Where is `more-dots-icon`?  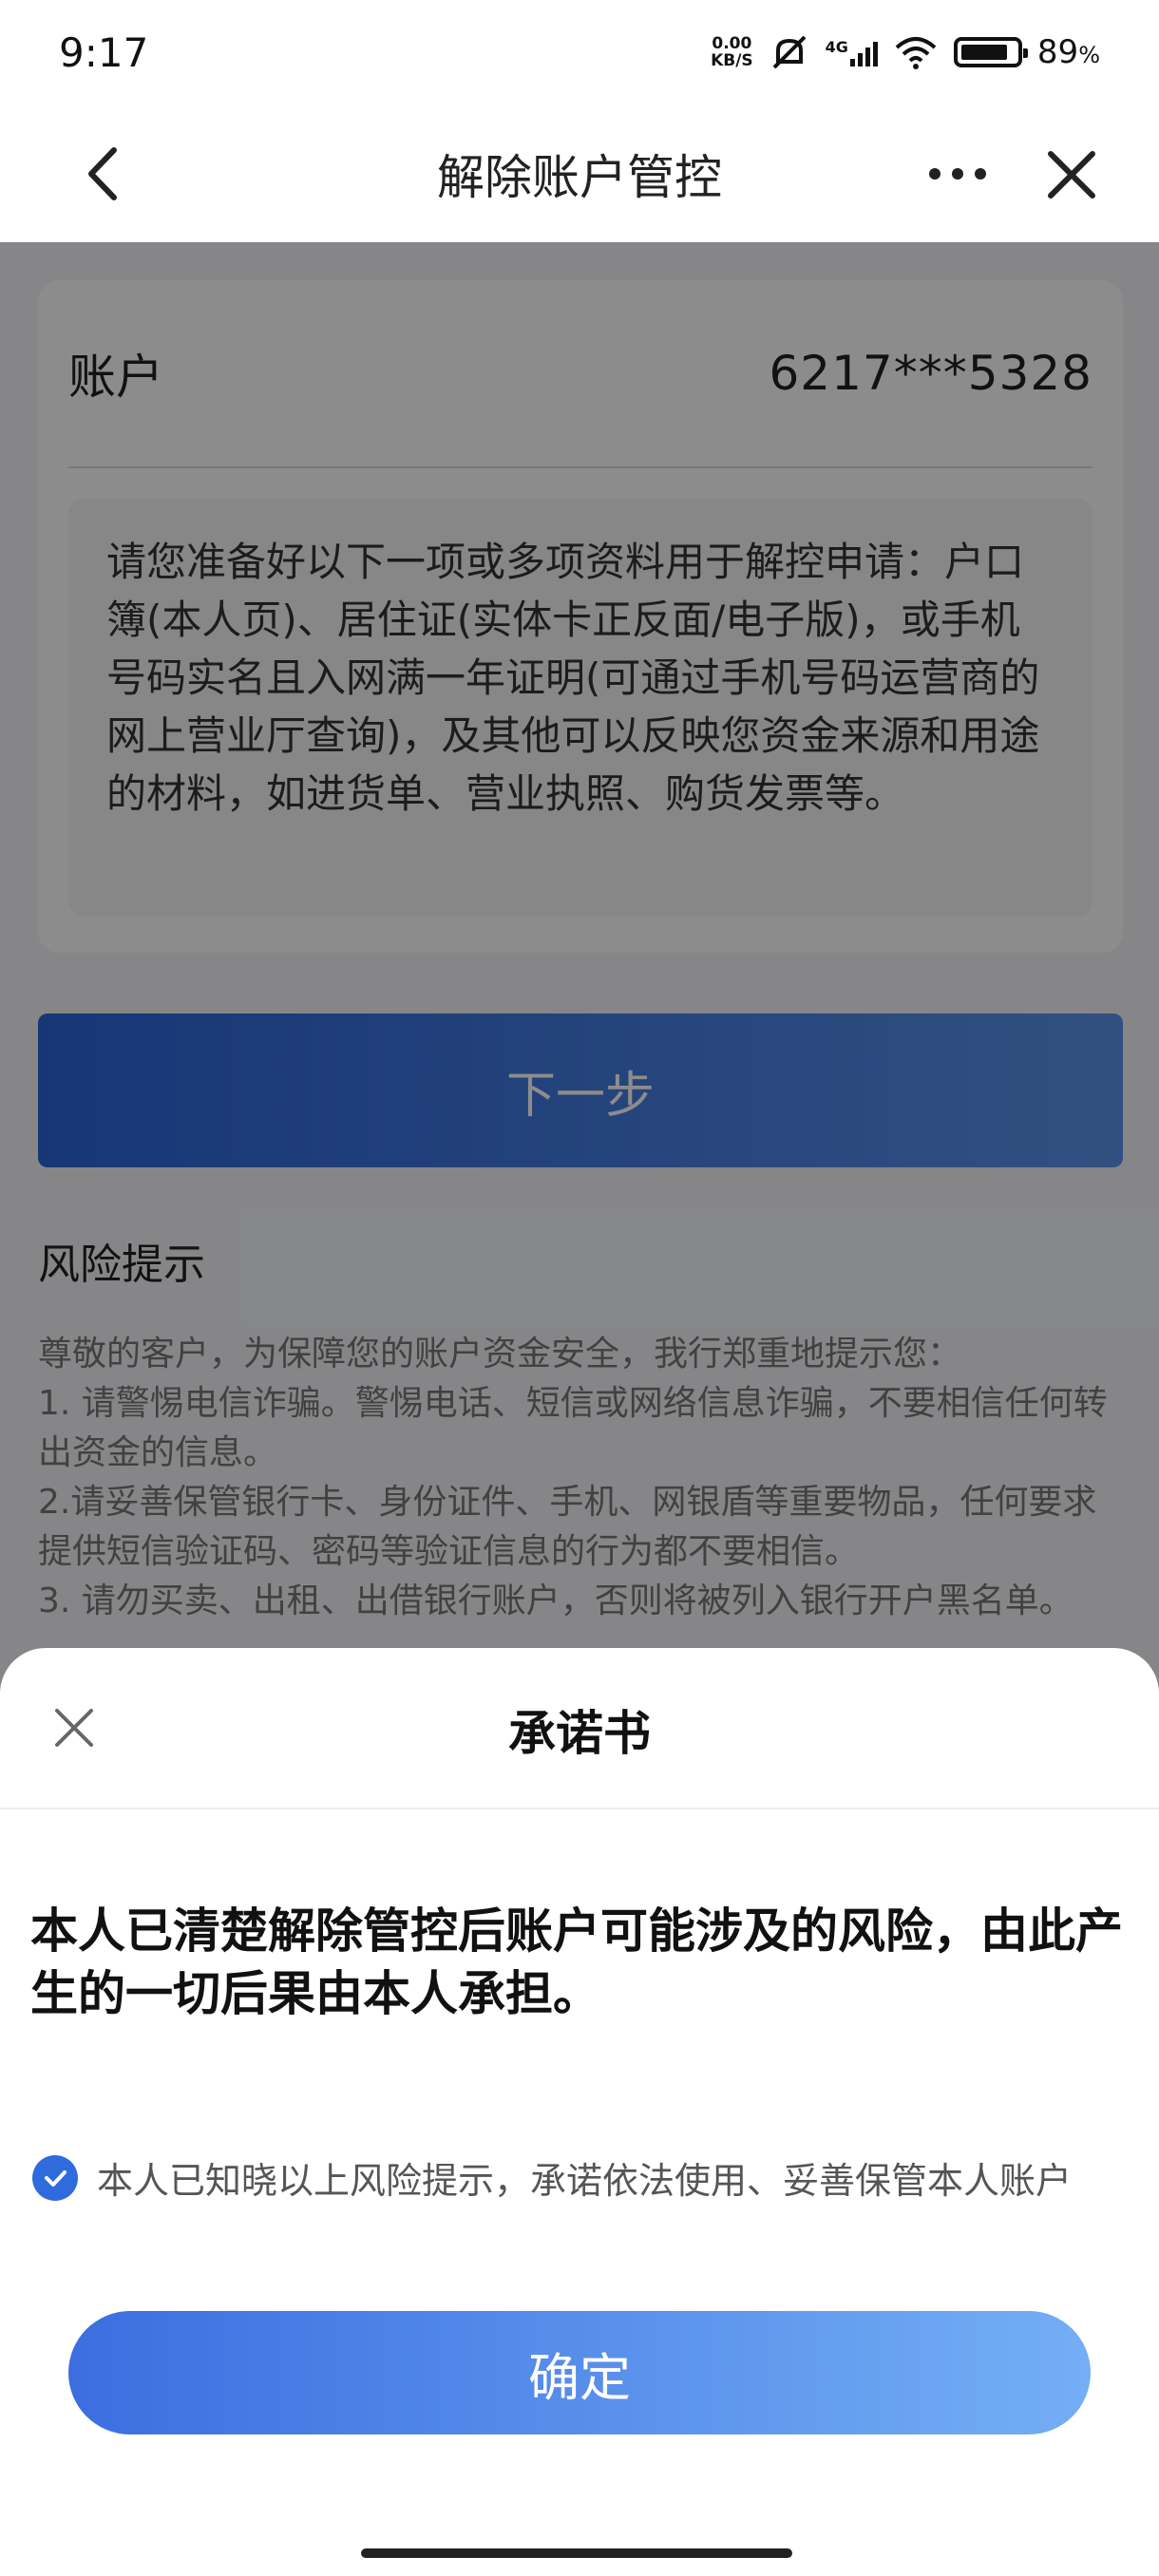 more-dots-icon is located at coordinates (960, 174).